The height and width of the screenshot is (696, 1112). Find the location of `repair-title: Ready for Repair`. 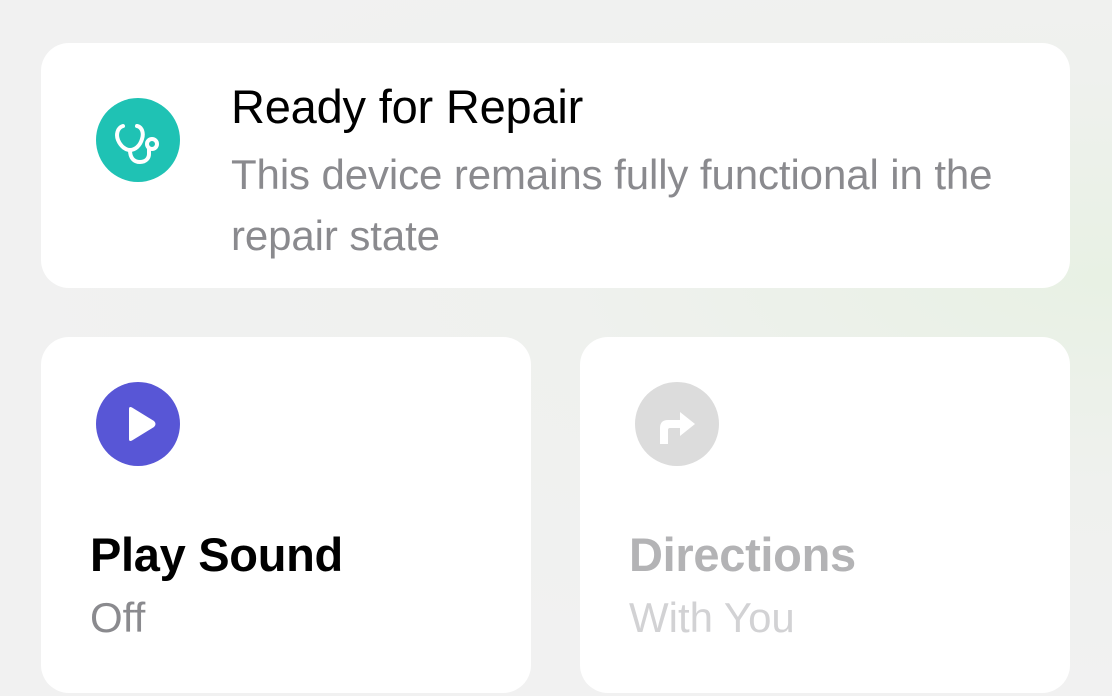

repair-title: Ready for Repair is located at coordinates (407, 106).